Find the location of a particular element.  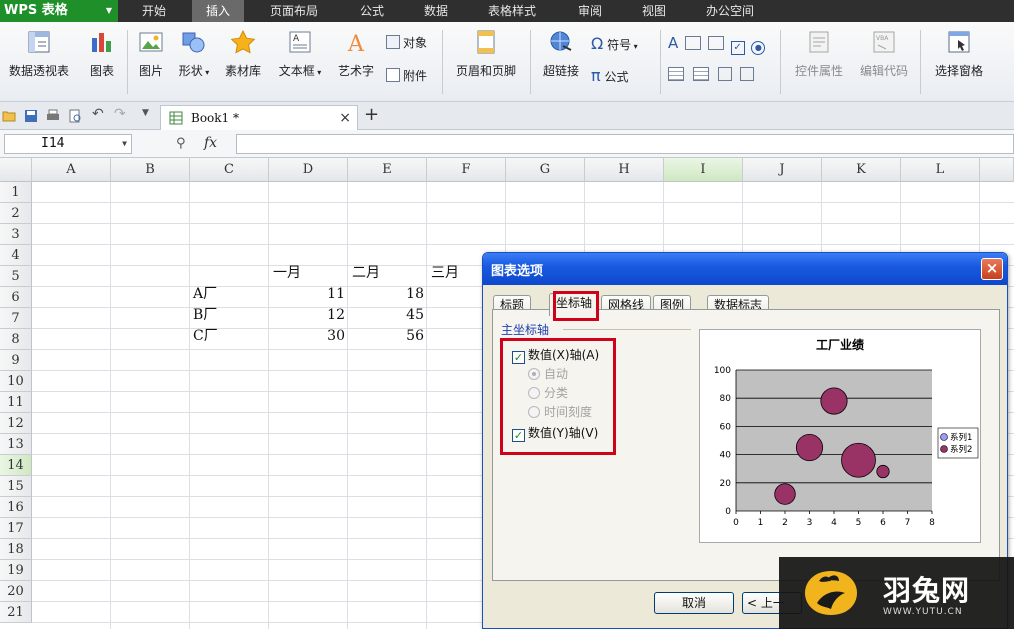

row-header: 13 is located at coordinates (16, 444).